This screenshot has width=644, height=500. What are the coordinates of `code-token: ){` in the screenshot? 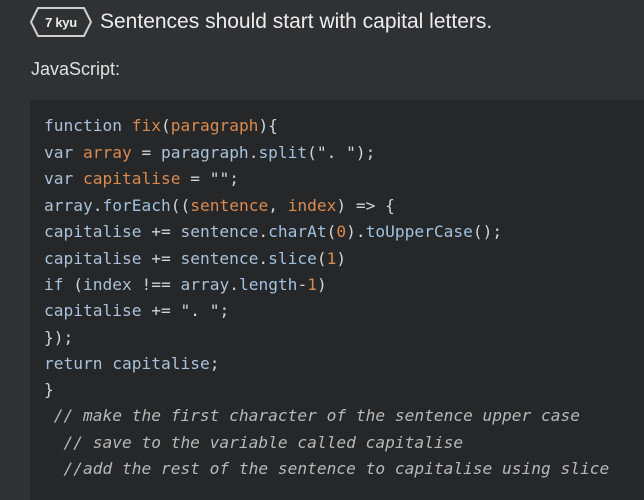 It's located at (268, 125).